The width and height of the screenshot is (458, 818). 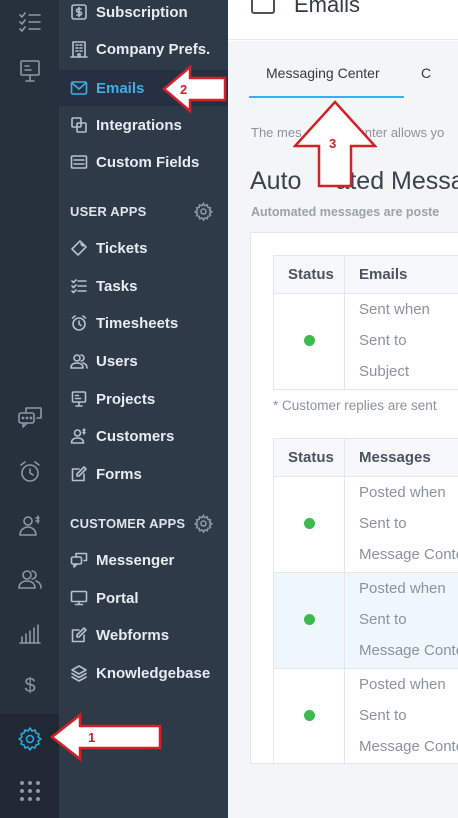 What do you see at coordinates (143, 598) in the screenshot?
I see `sidebar-item-portal: Portal` at bounding box center [143, 598].